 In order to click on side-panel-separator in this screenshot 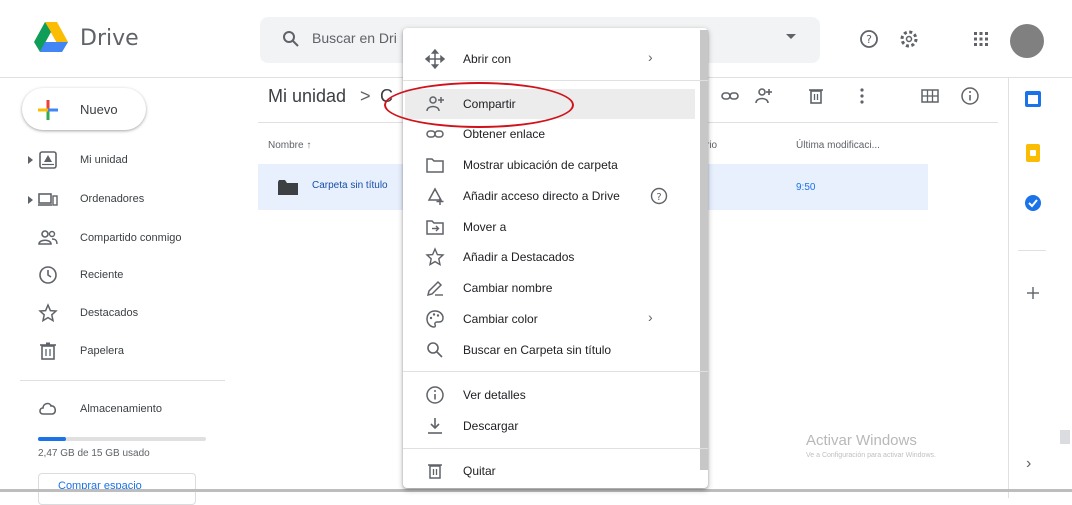, I will do `click(1032, 250)`.